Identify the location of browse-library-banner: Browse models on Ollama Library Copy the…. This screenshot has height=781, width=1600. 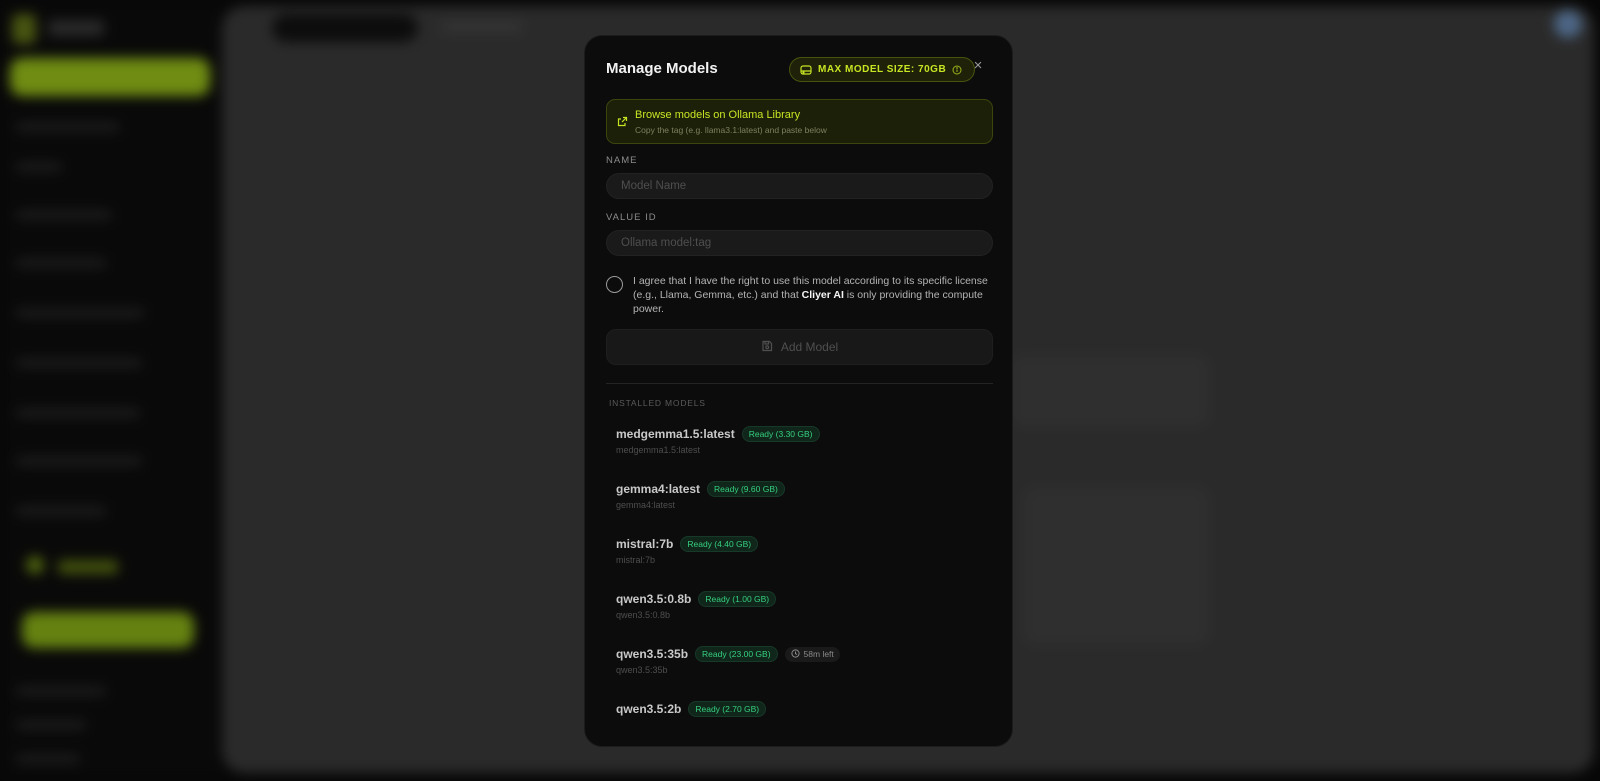
(799, 121).